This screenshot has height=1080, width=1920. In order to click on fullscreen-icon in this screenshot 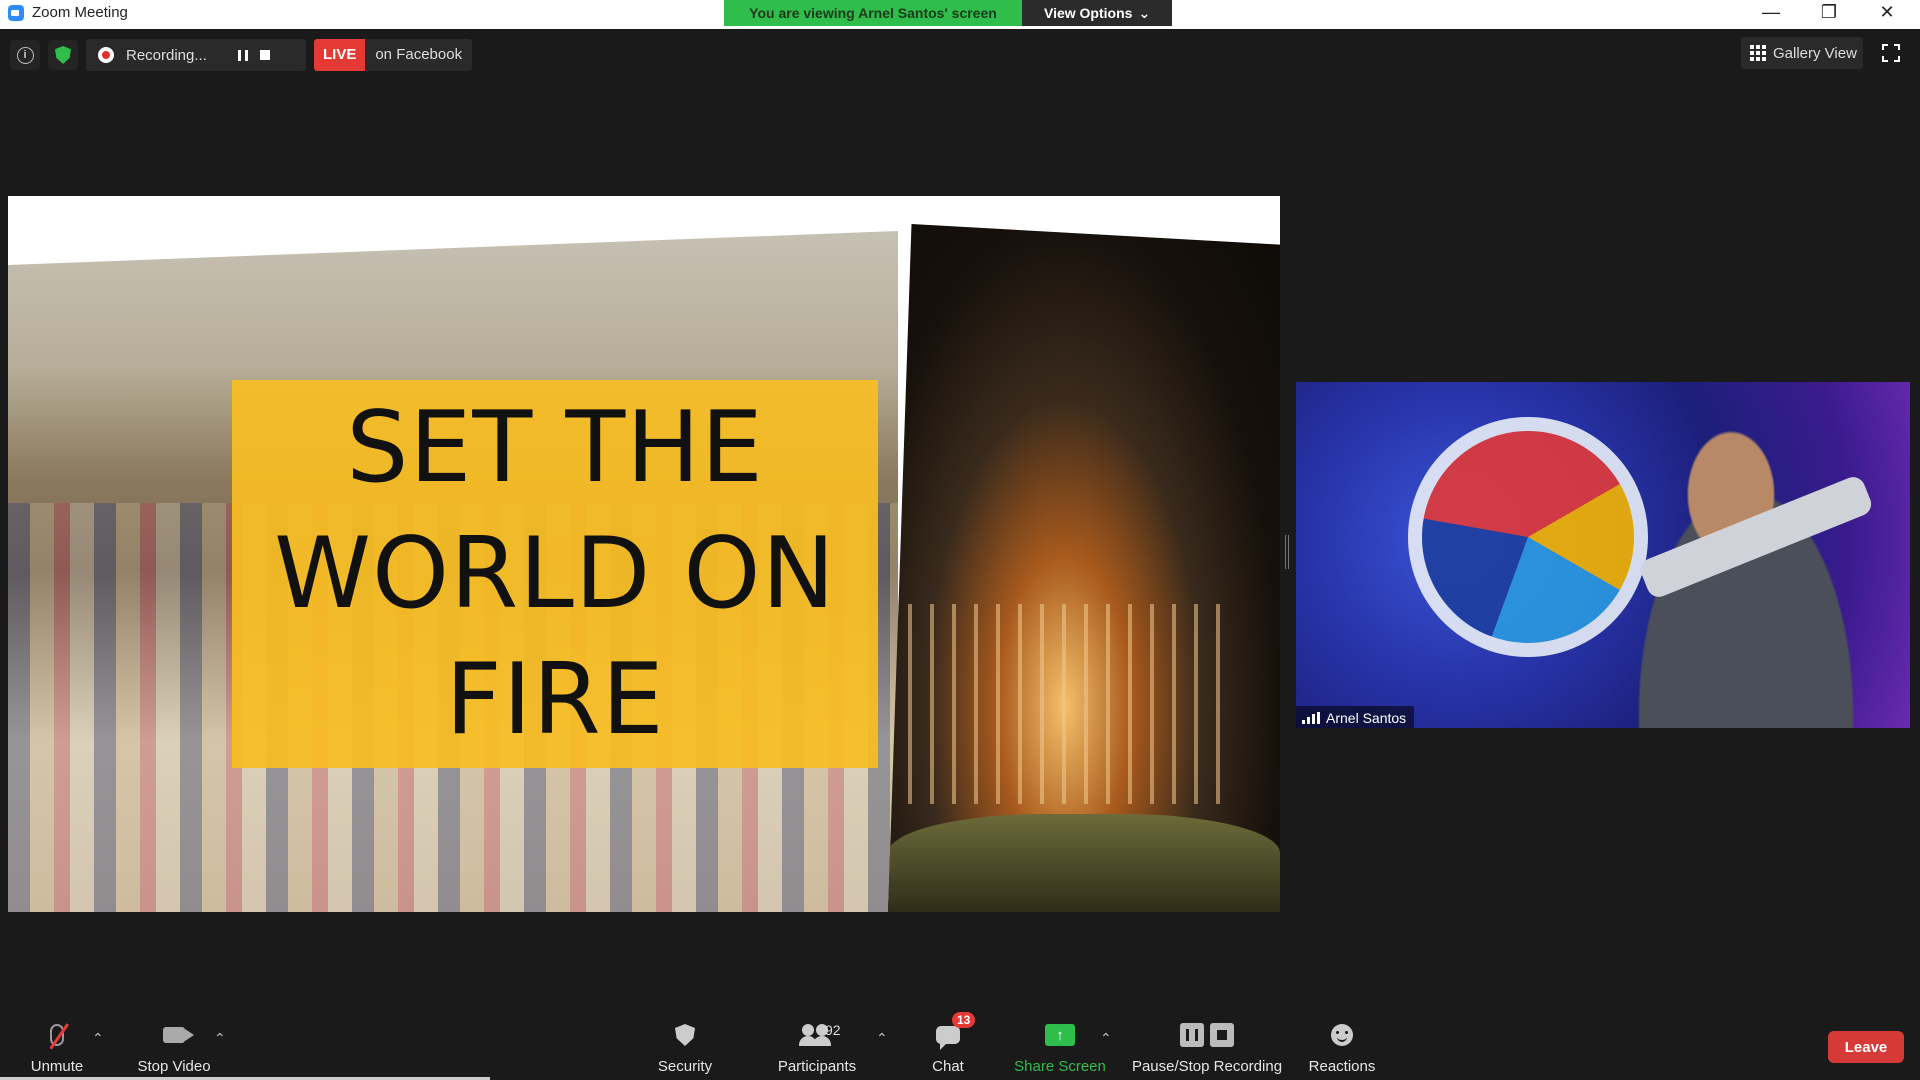, I will do `click(1891, 53)`.